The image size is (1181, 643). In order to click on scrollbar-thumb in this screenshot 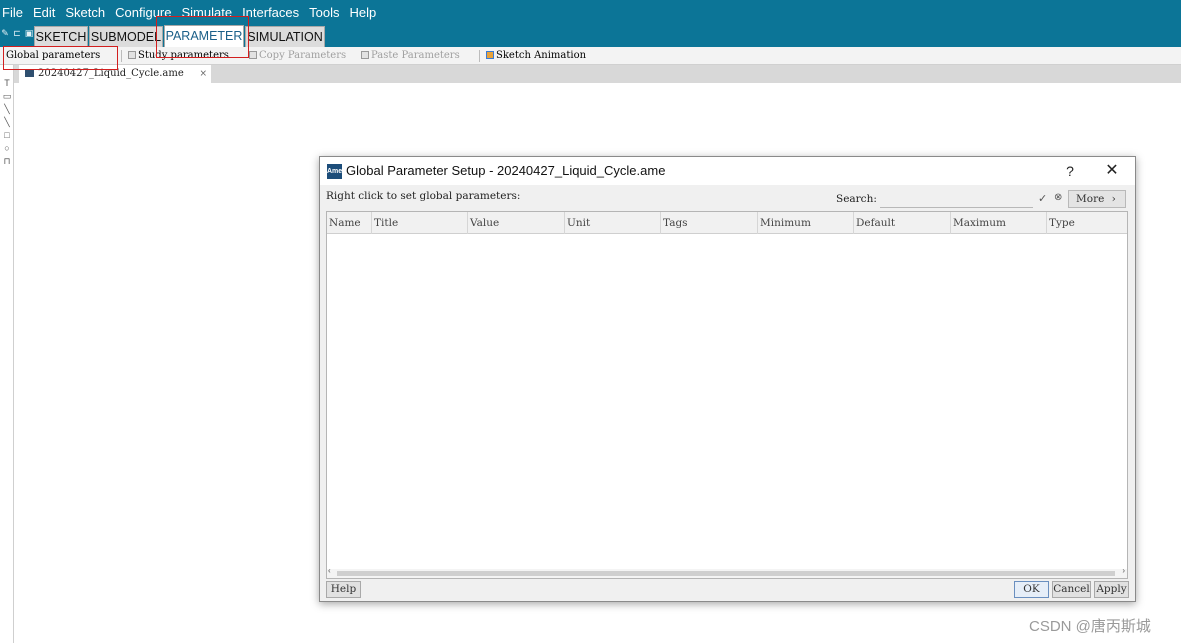, I will do `click(726, 573)`.